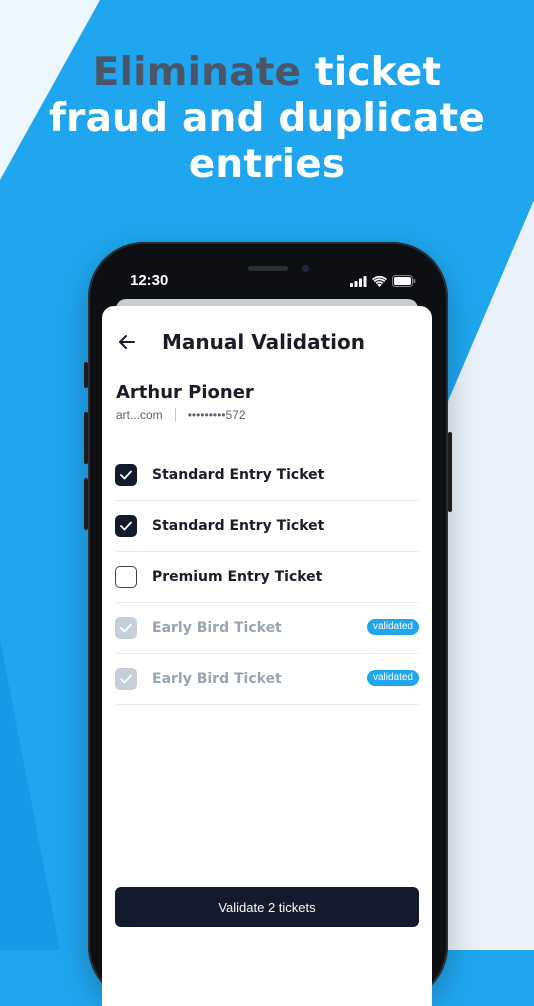 The image size is (534, 1006). What do you see at coordinates (371, 72) in the screenshot?
I see `headline-line1-rest: ticket` at bounding box center [371, 72].